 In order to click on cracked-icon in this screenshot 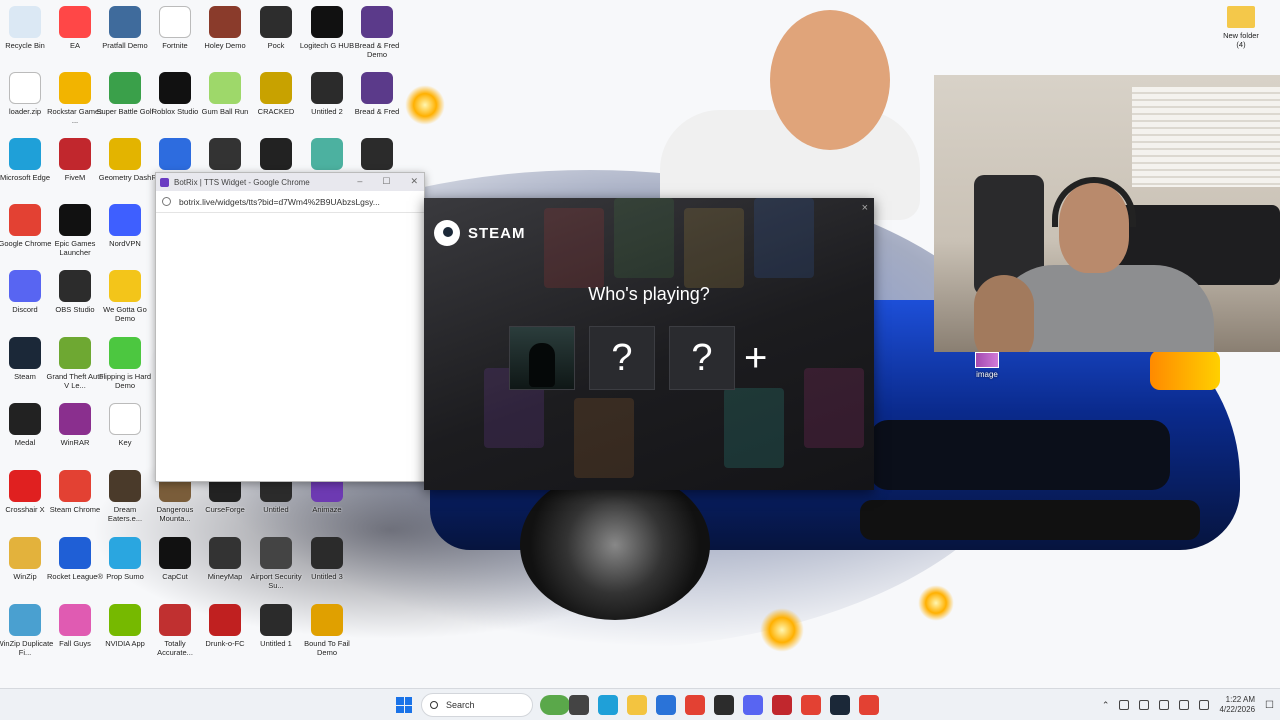, I will do `click(276, 88)`.